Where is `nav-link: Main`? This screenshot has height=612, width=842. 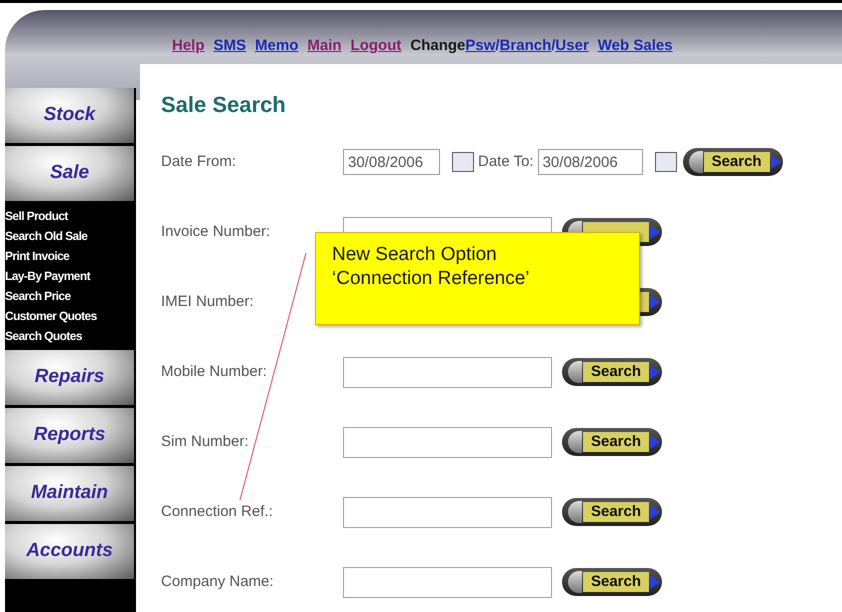
nav-link: Main is located at coordinates (324, 46).